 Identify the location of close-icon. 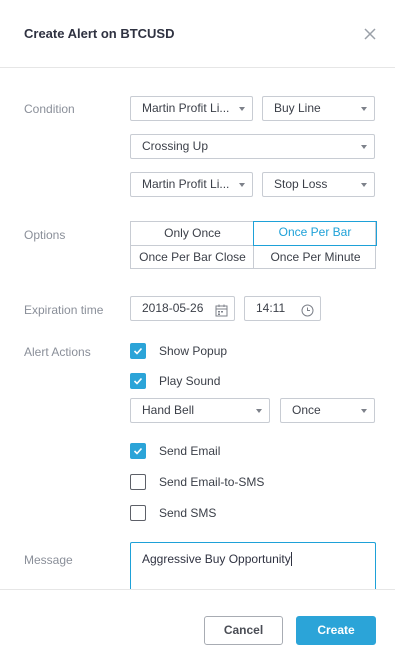
(370, 34).